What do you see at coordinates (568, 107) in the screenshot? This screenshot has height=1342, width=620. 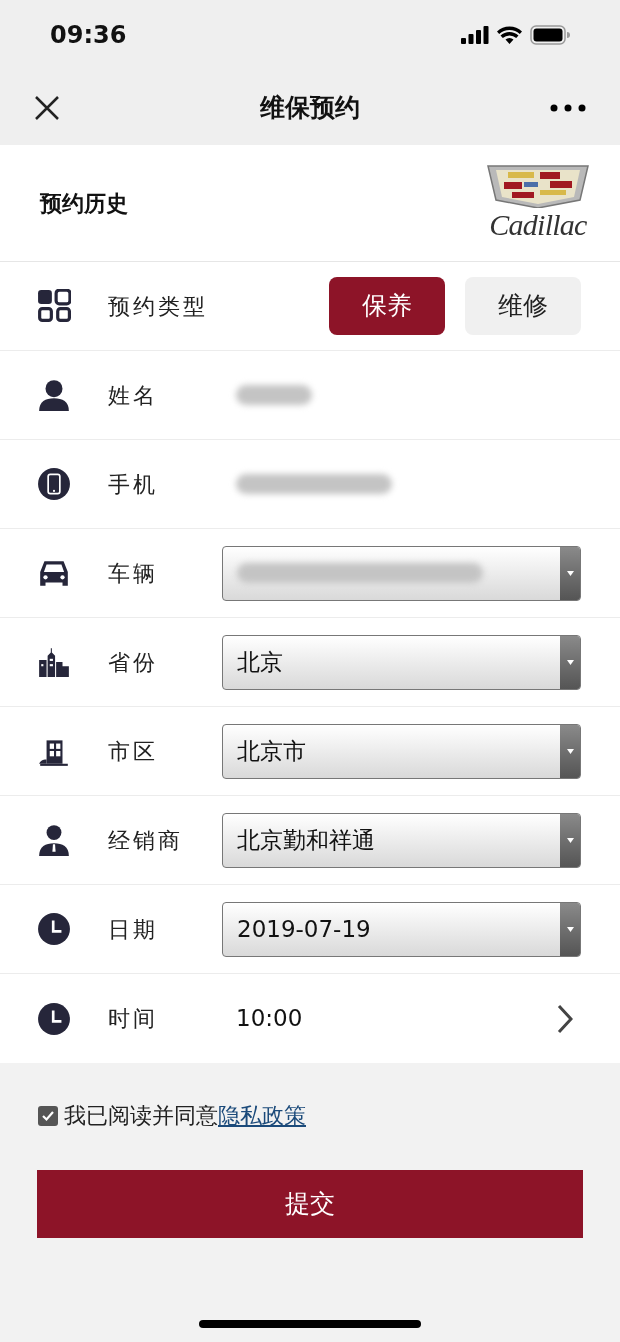 I see `more-icon` at bounding box center [568, 107].